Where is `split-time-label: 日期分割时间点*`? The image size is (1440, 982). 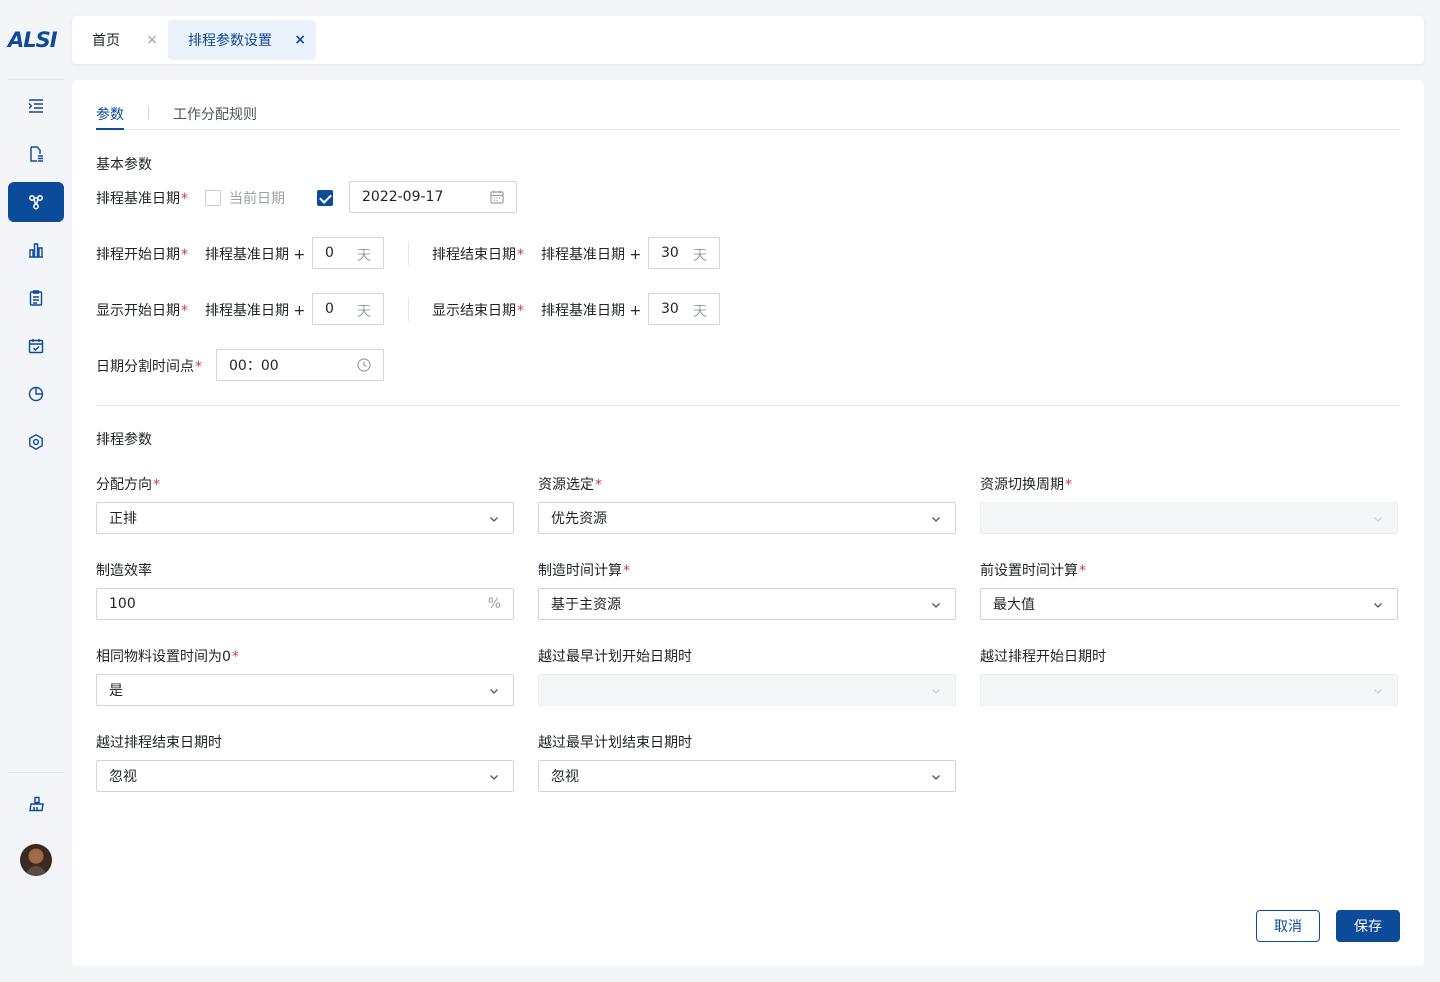
split-time-label: 日期分割时间点* is located at coordinates (149, 366).